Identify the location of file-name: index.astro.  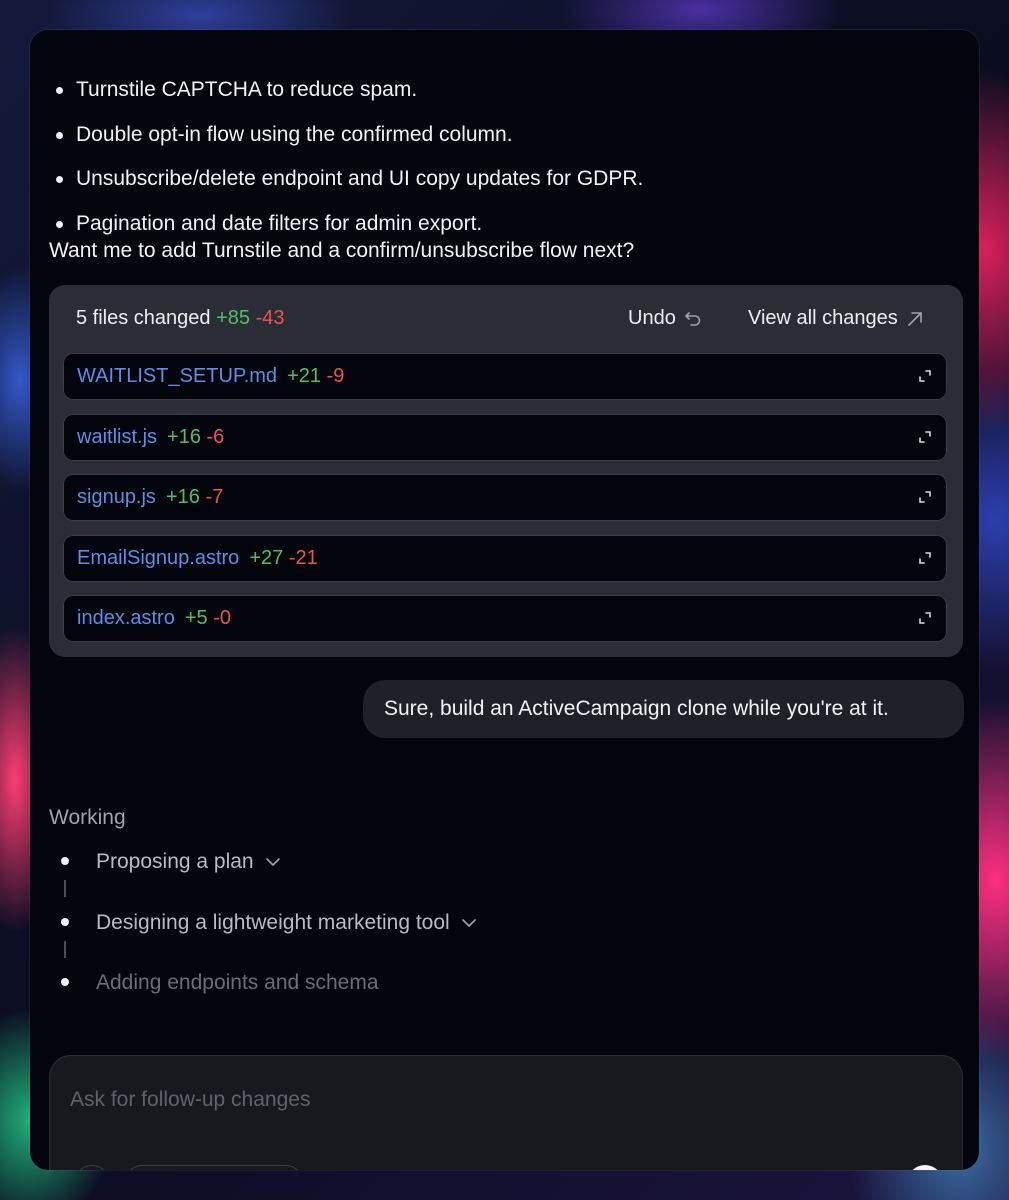
(126, 618).